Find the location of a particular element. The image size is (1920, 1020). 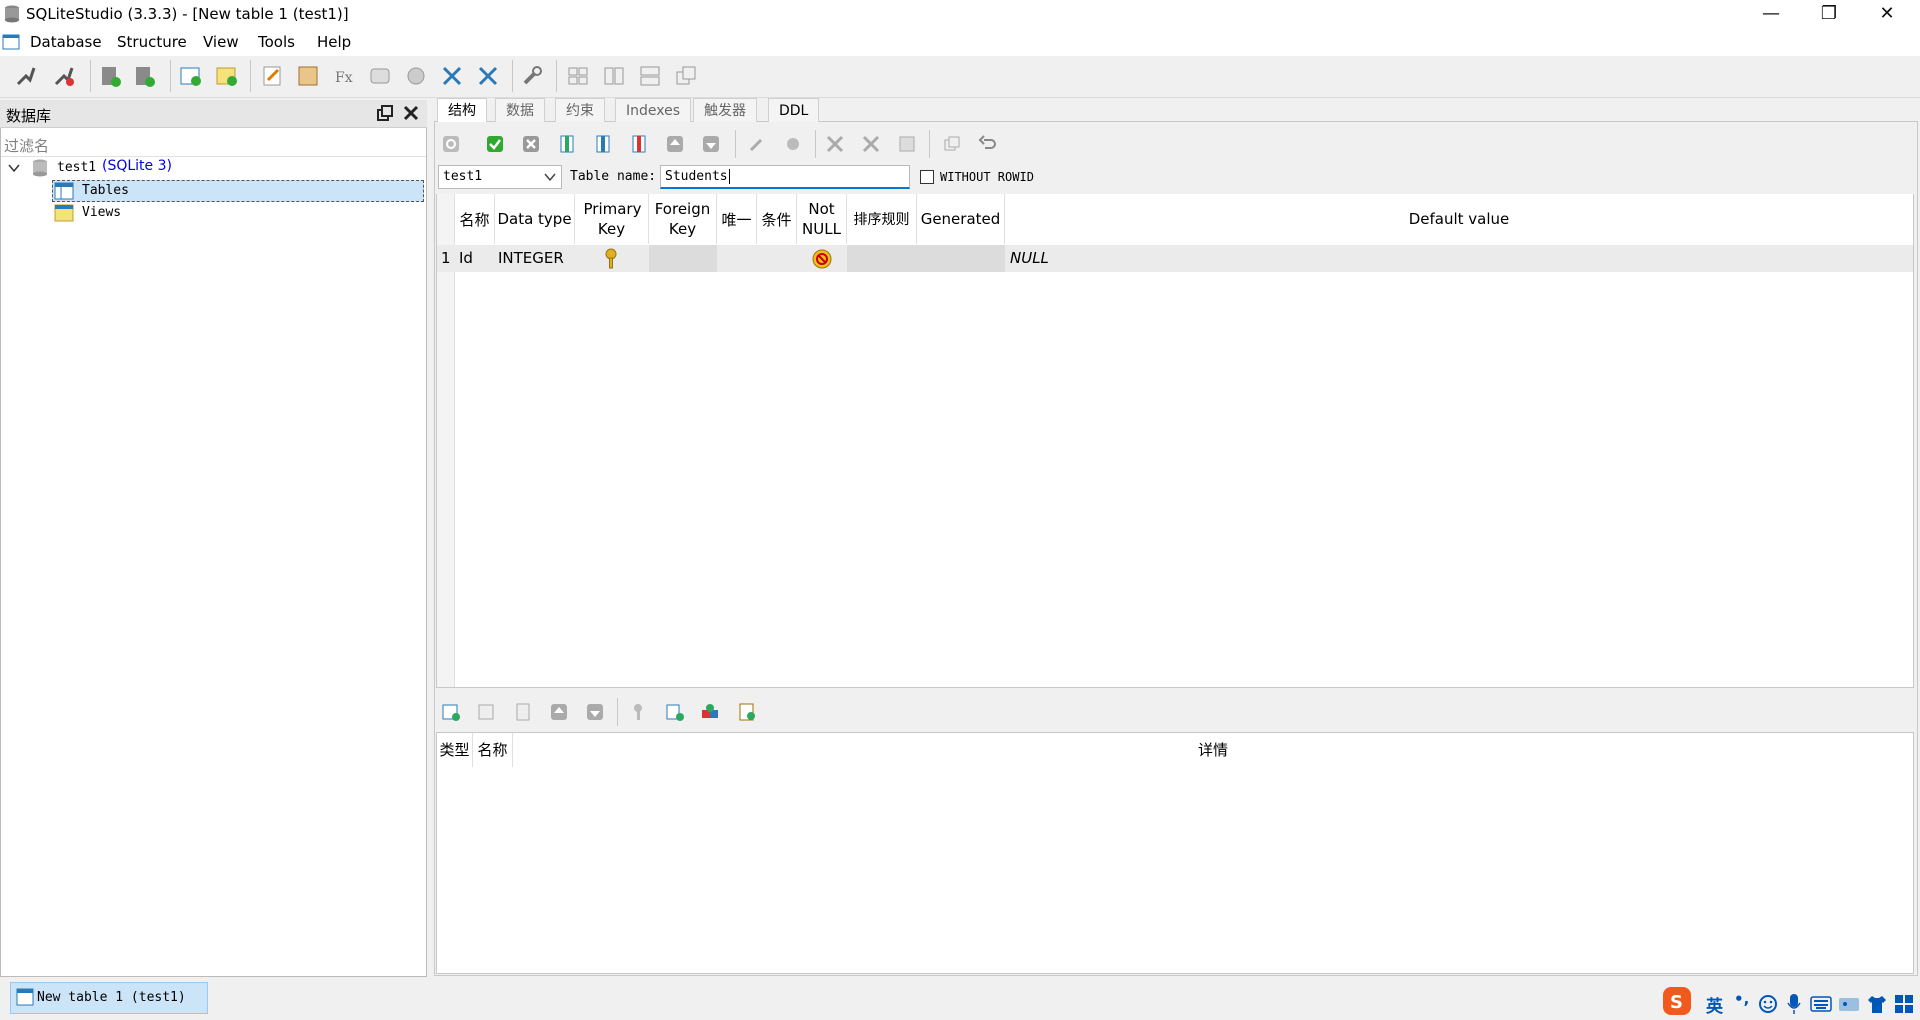

cell-collation is located at coordinates (882, 258).